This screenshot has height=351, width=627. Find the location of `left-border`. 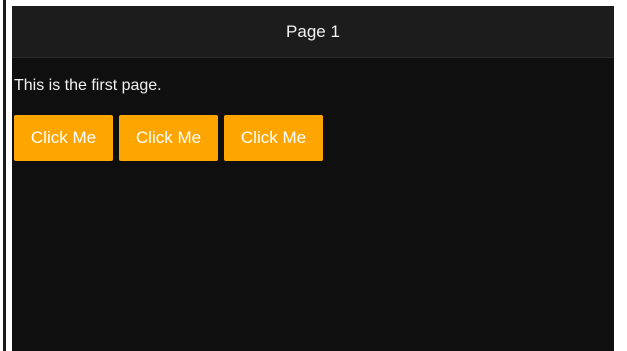

left-border is located at coordinates (3, 175).